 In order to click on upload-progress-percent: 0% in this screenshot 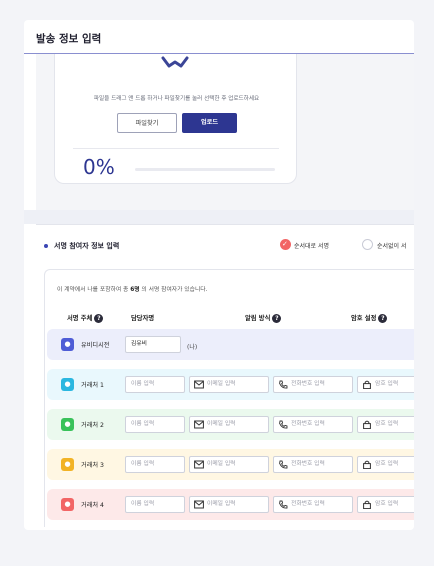, I will do `click(99, 167)`.